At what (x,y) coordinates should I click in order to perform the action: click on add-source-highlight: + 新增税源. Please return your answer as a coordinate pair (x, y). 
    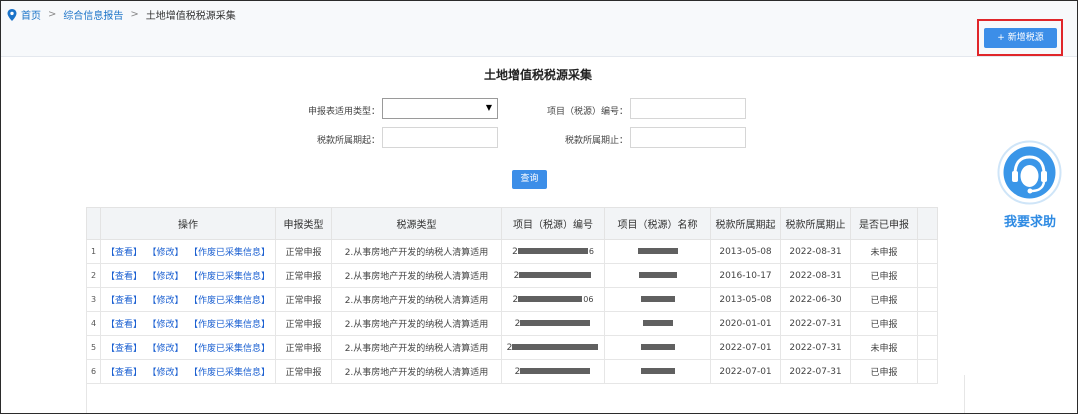
    Looking at the image, I should click on (1020, 37).